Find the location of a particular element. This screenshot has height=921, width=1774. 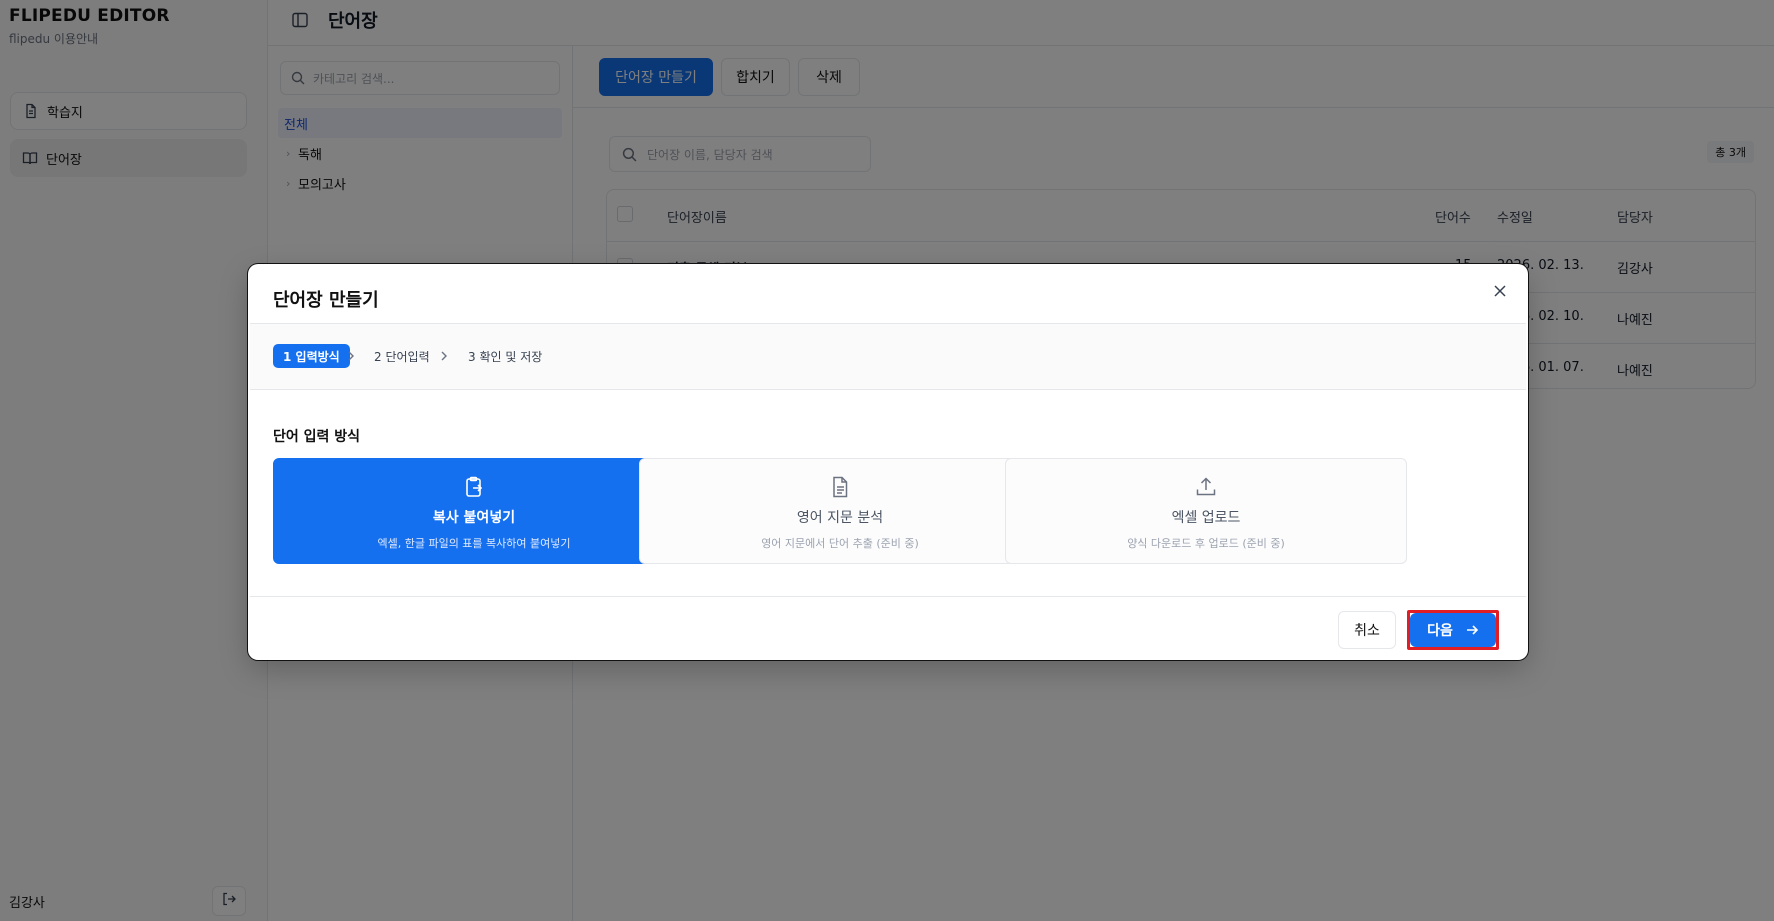

close-button is located at coordinates (1500, 292).